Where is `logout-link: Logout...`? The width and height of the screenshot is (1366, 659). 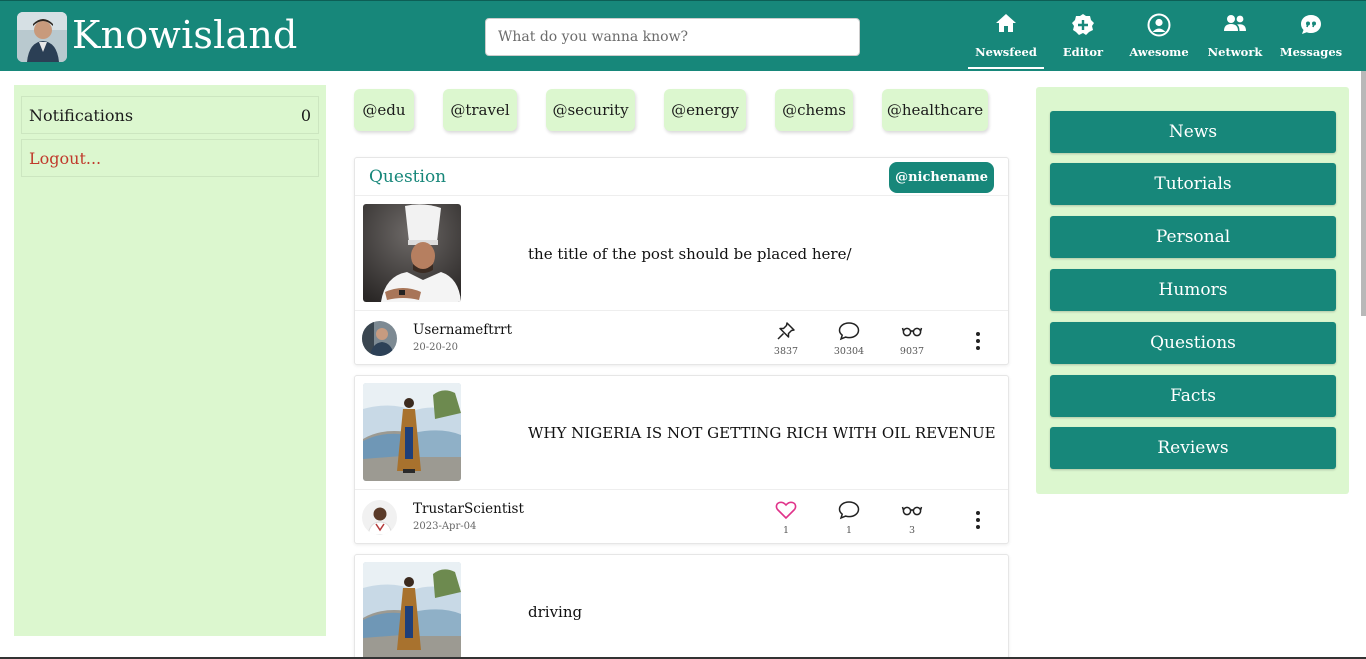 logout-link: Logout... is located at coordinates (170, 158).